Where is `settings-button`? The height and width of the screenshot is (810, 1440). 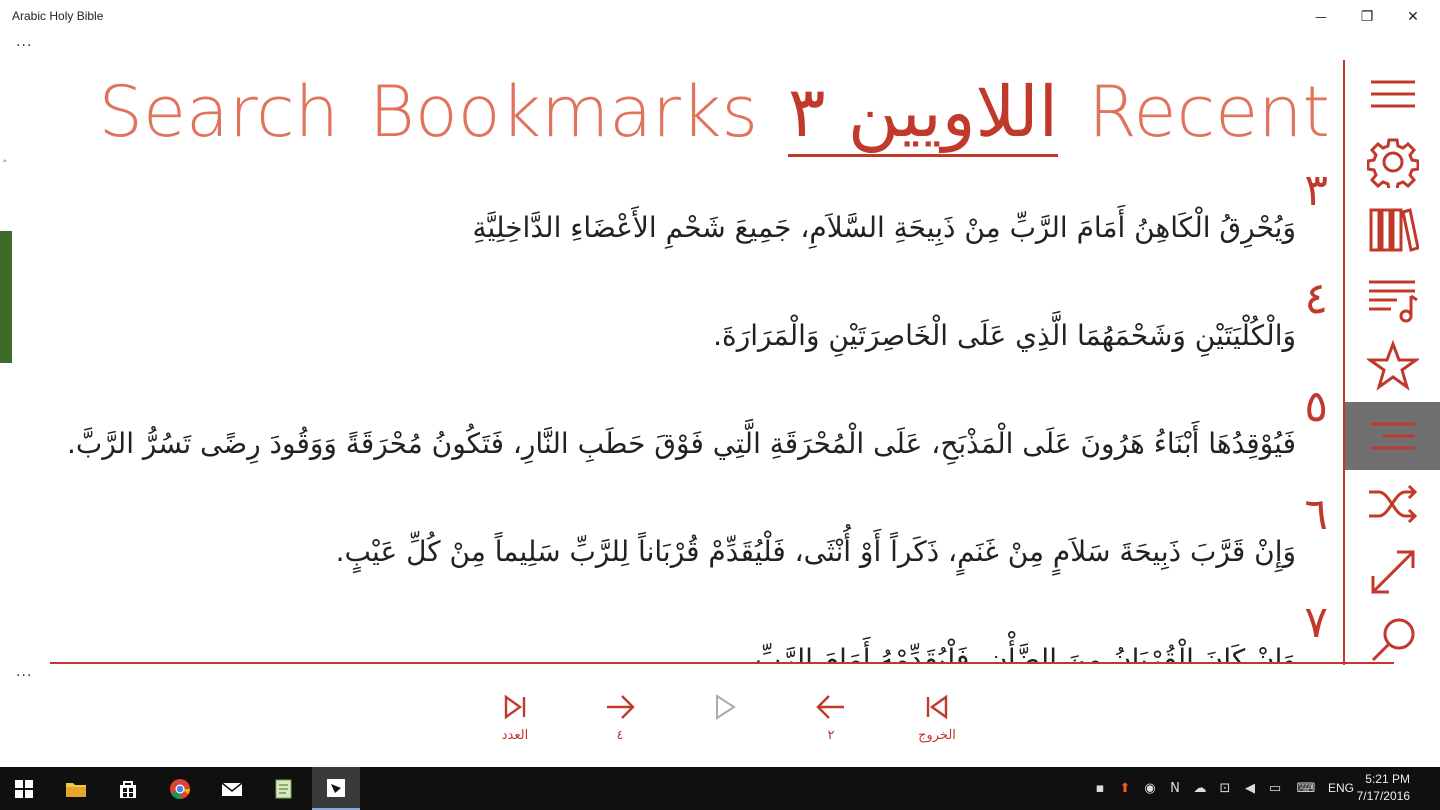 settings-button is located at coordinates (1392, 162).